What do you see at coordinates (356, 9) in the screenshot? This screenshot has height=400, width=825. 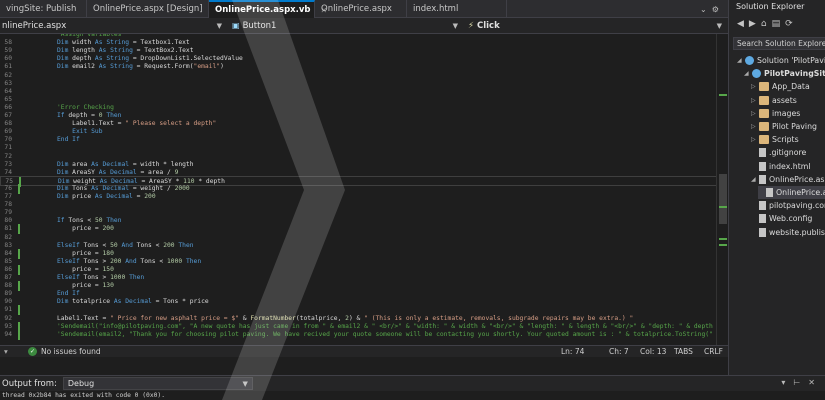 I see `tab-label: OnlinePrice.aspx` at bounding box center [356, 9].